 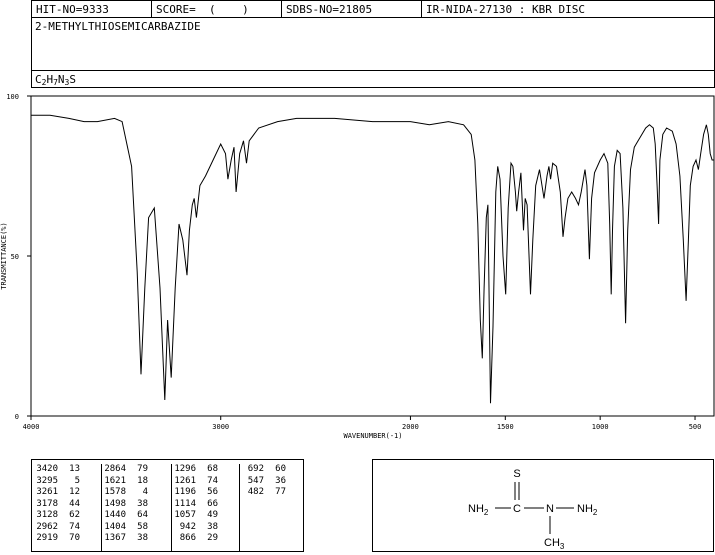 I want to click on peak-transmittance: 49, so click(x=212, y=515).